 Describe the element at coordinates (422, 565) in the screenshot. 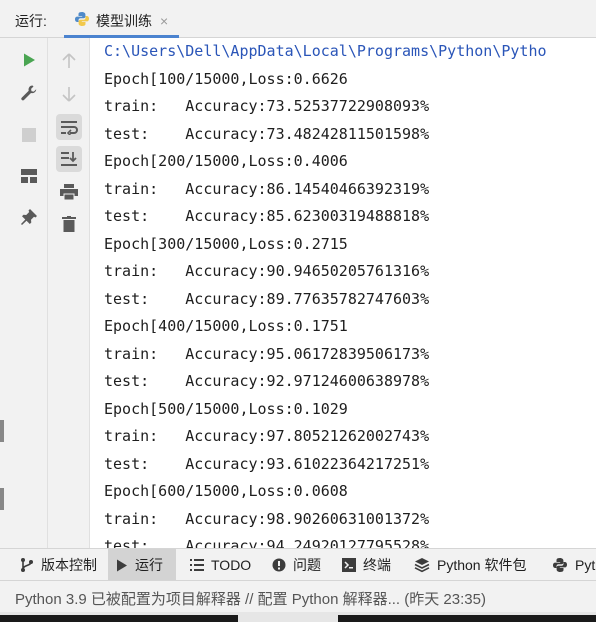

I see `packages-icon` at that location.